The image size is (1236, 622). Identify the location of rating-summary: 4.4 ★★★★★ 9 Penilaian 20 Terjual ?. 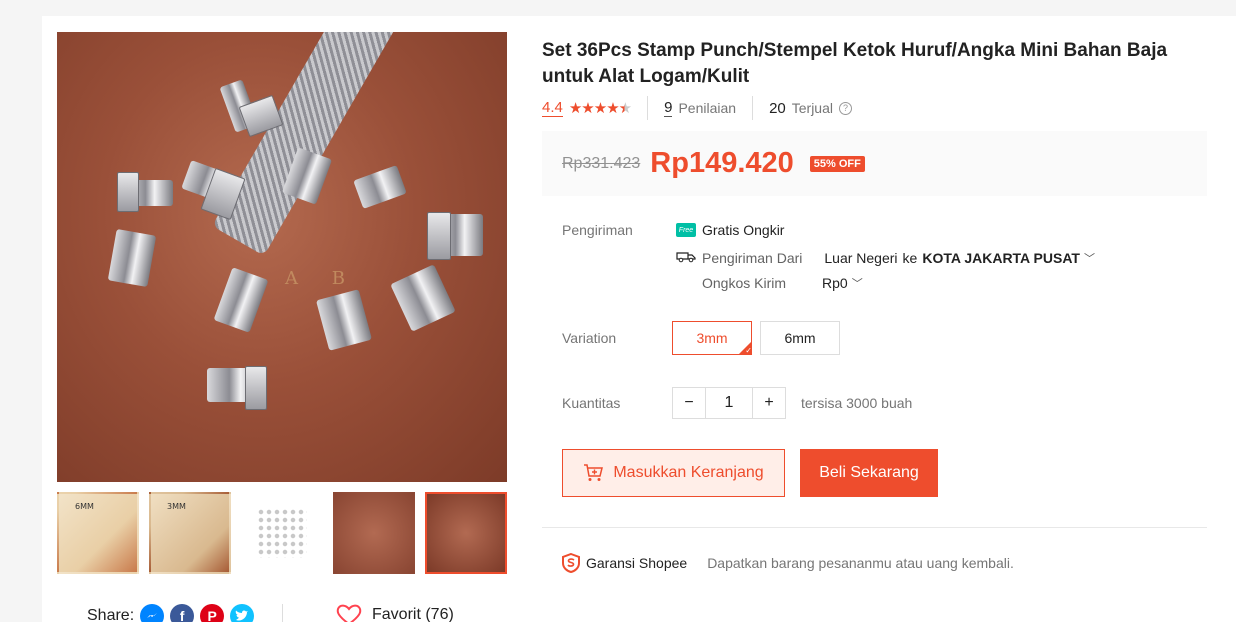
(697, 108).